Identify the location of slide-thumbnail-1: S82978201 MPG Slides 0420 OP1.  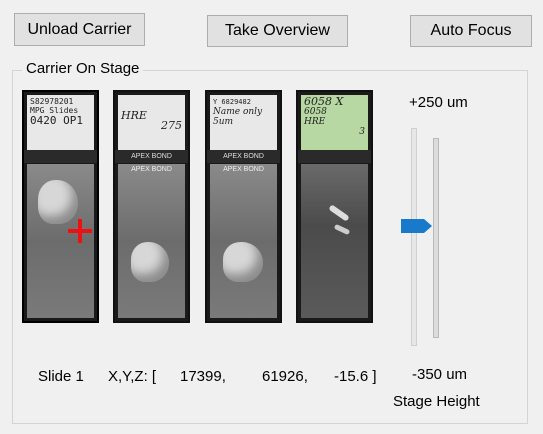
(60, 206).